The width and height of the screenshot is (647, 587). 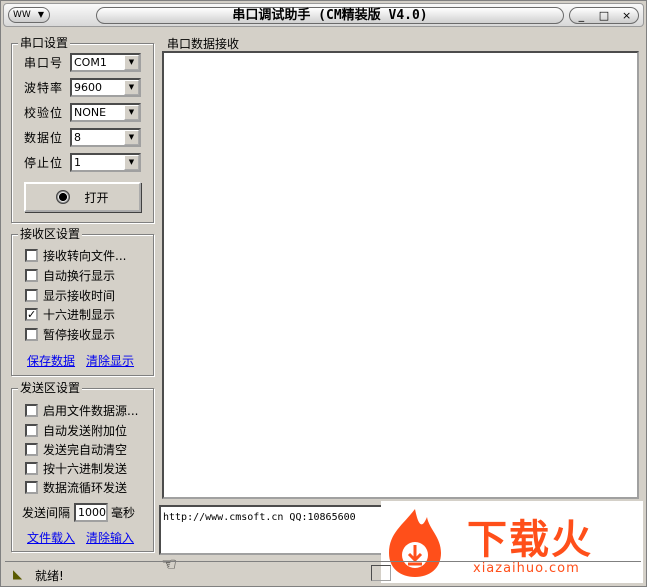 I want to click on baud-select: 9600 ▼, so click(x=105, y=87).